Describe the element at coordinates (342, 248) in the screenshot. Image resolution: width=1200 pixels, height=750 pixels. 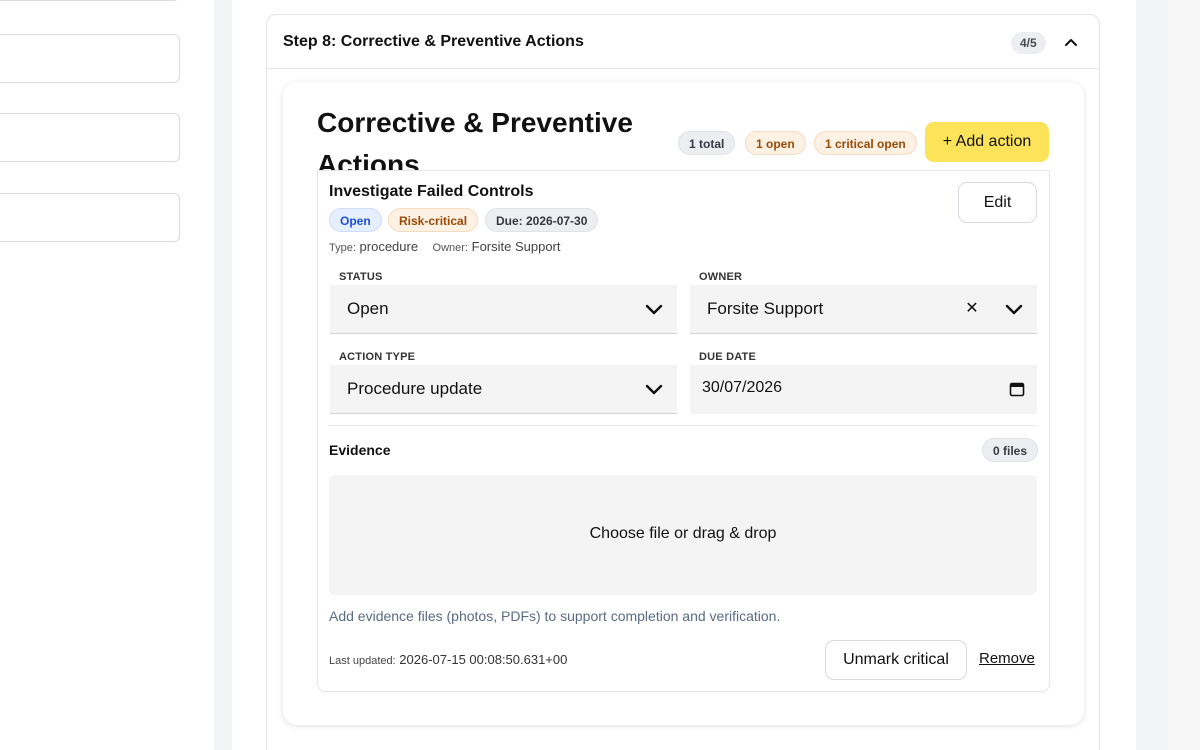
I see `type-key: Type:` at that location.